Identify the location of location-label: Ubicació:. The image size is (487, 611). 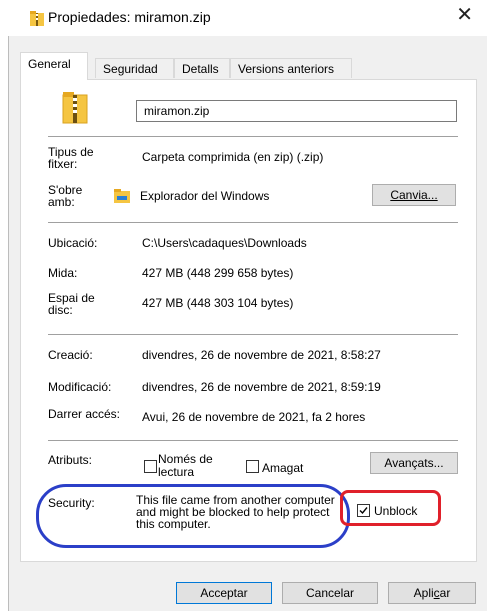
(73, 243).